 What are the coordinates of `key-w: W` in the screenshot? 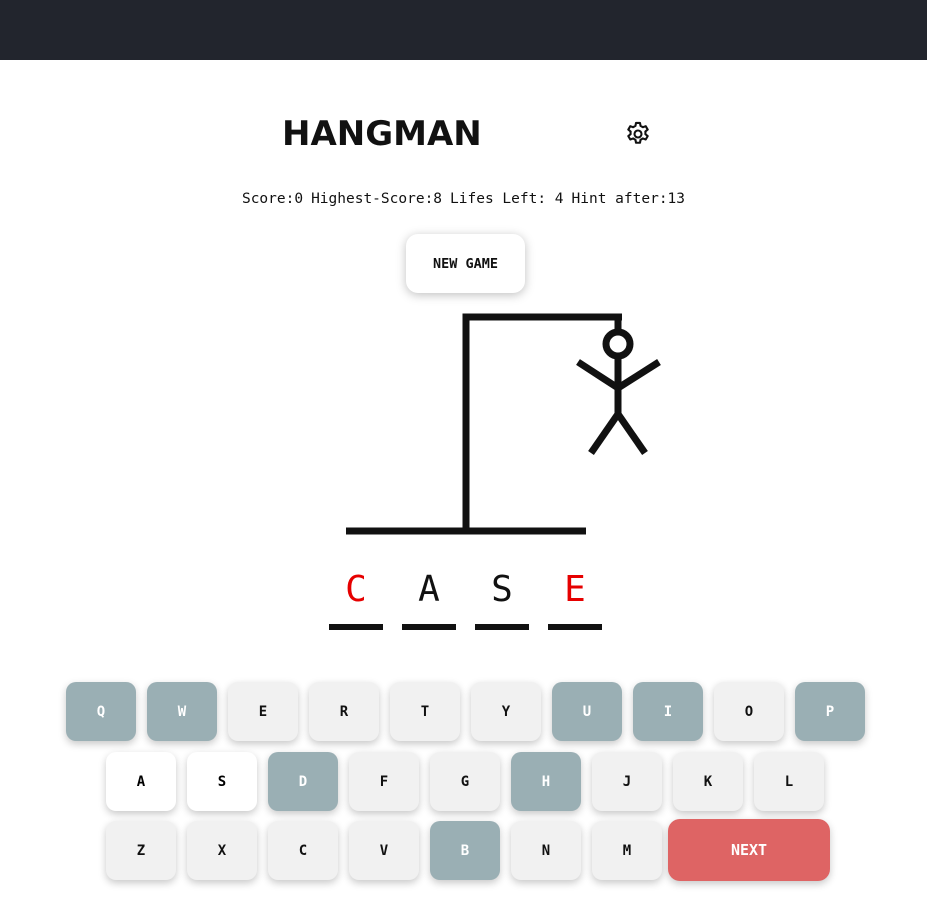 It's located at (182, 711).